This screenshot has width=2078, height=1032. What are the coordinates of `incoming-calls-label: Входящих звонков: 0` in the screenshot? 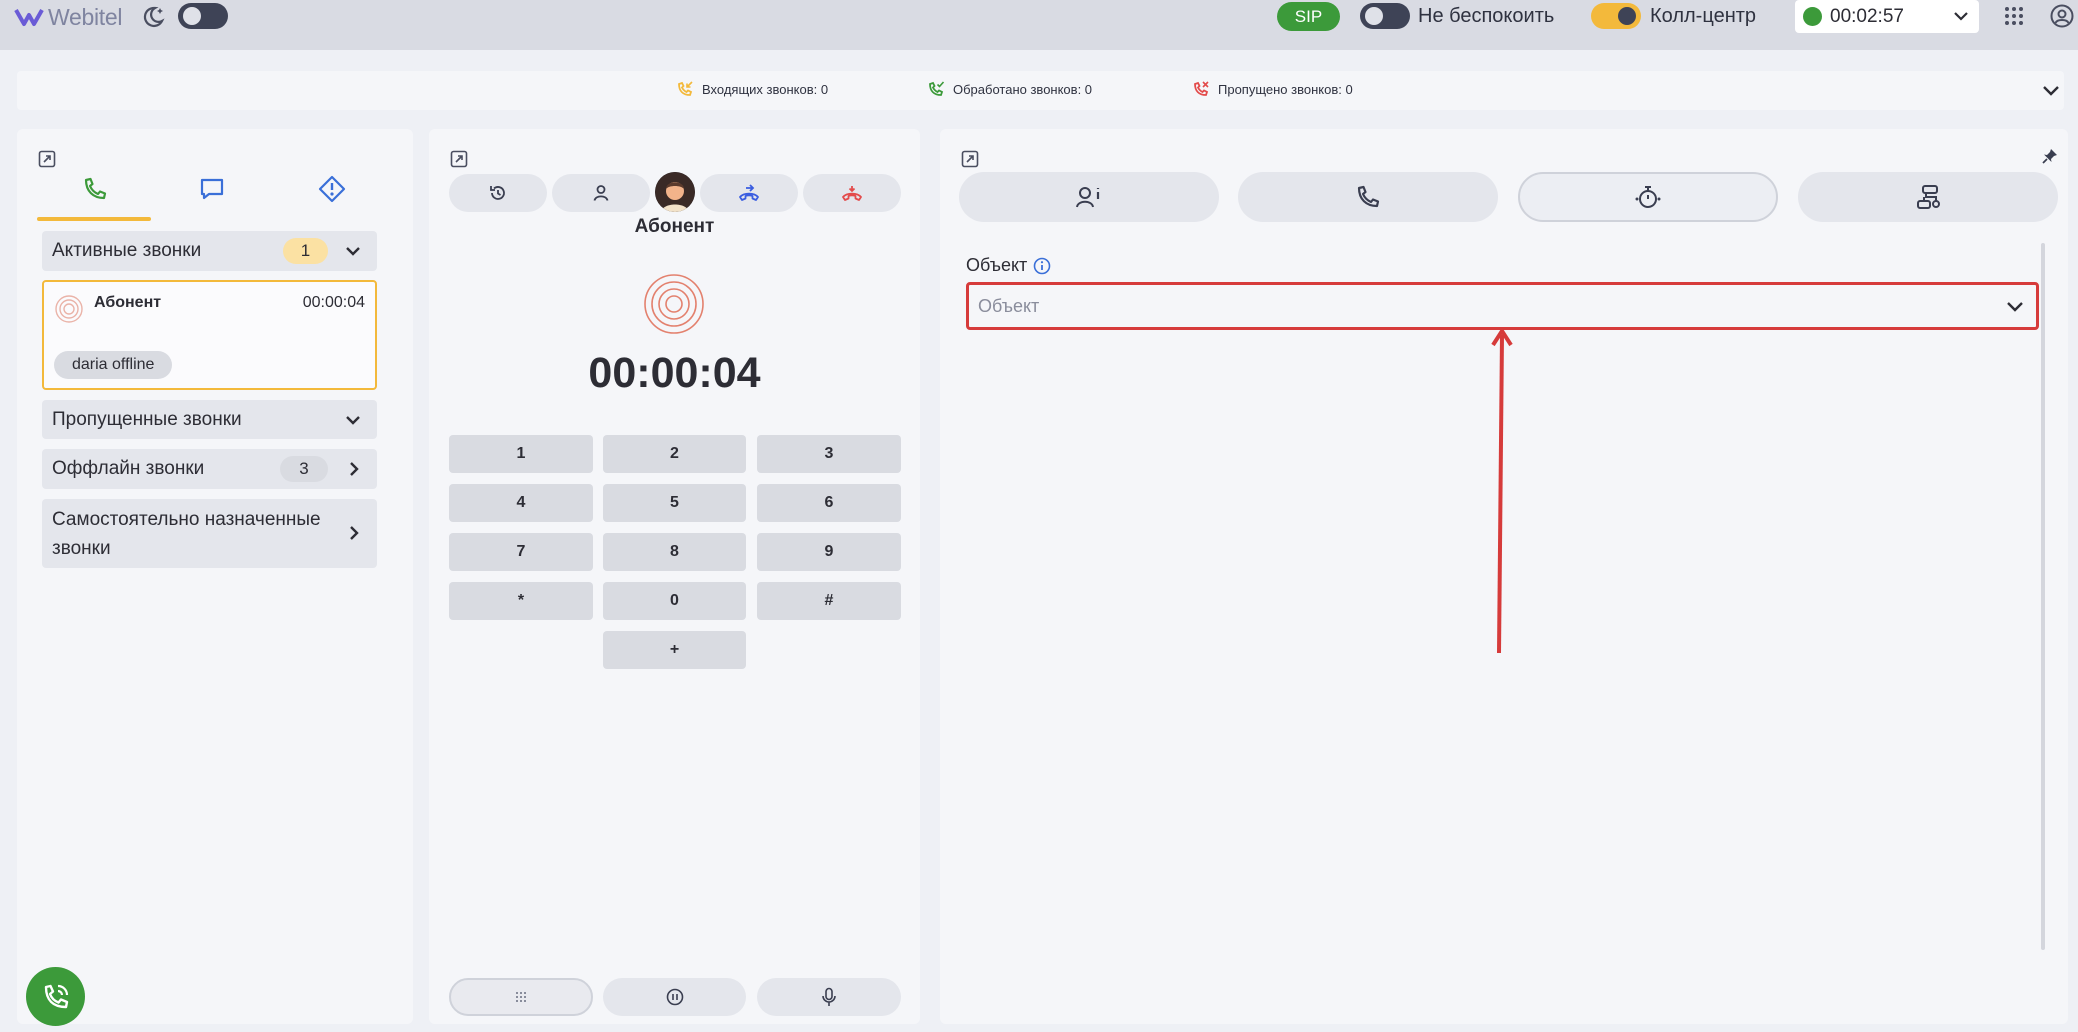 It's located at (765, 89).